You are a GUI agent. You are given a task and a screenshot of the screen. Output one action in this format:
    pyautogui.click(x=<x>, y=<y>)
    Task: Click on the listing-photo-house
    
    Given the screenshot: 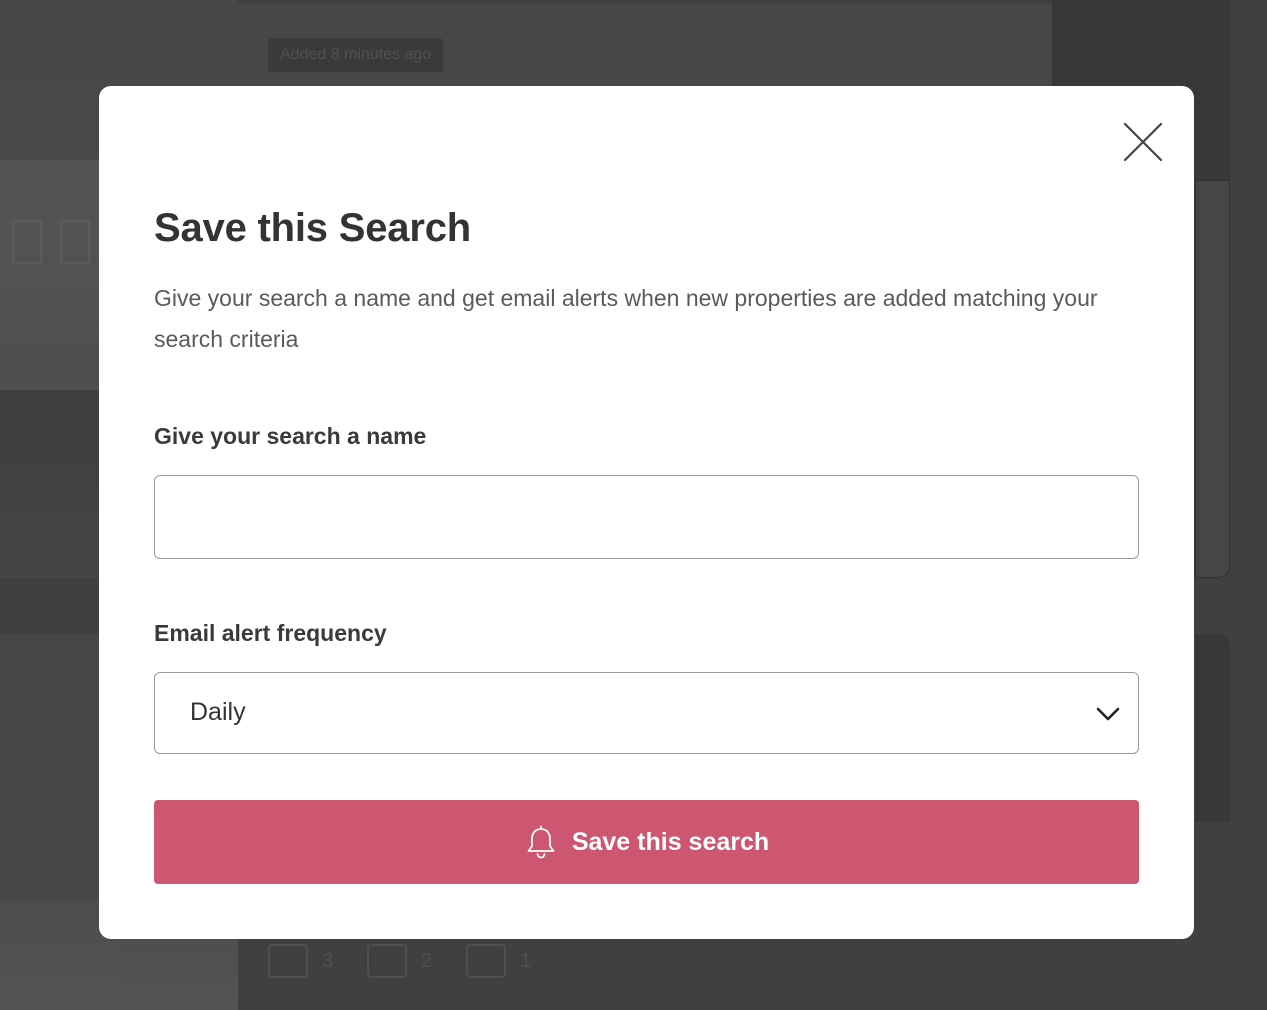 What is the action you would take?
    pyautogui.click(x=52, y=275)
    